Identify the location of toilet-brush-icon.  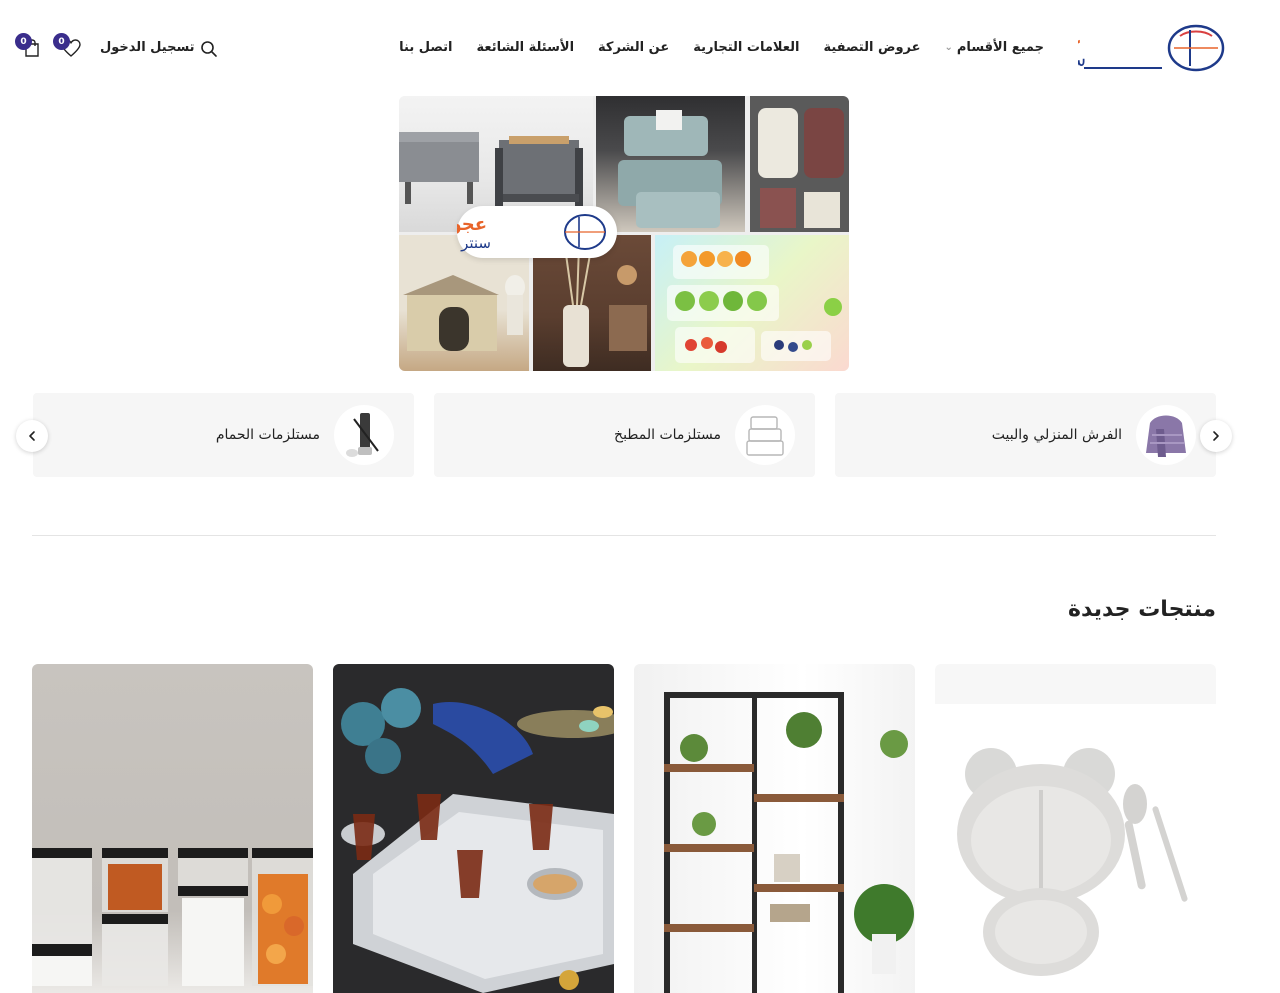
(364, 435).